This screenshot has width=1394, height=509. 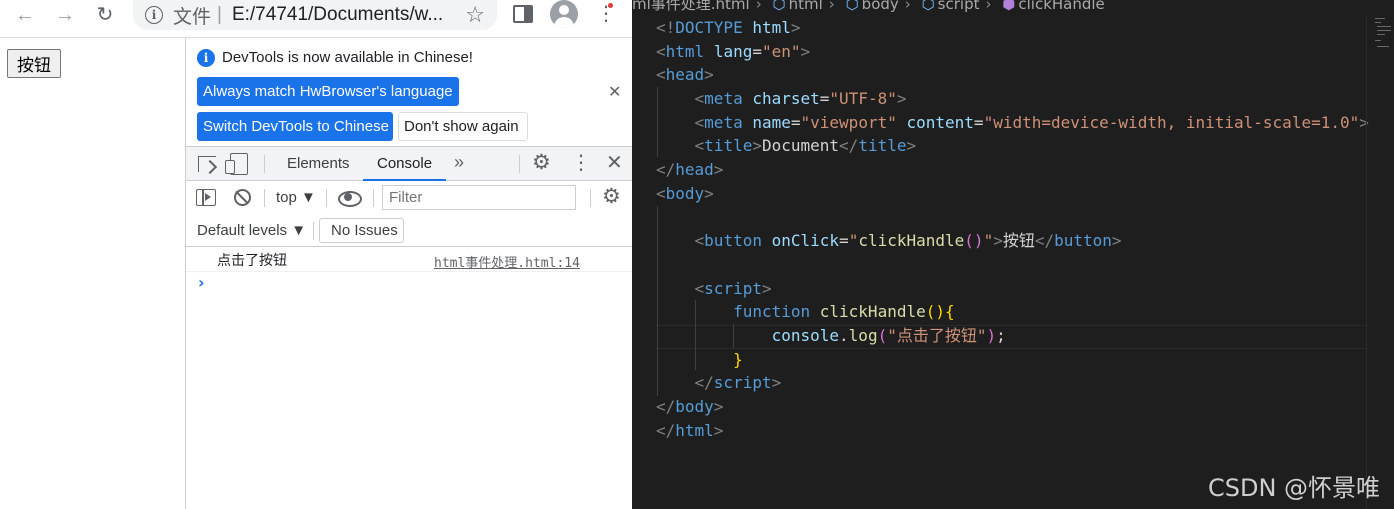 I want to click on switch-language-button: Switch DevTools to Chinese, so click(x=295, y=126).